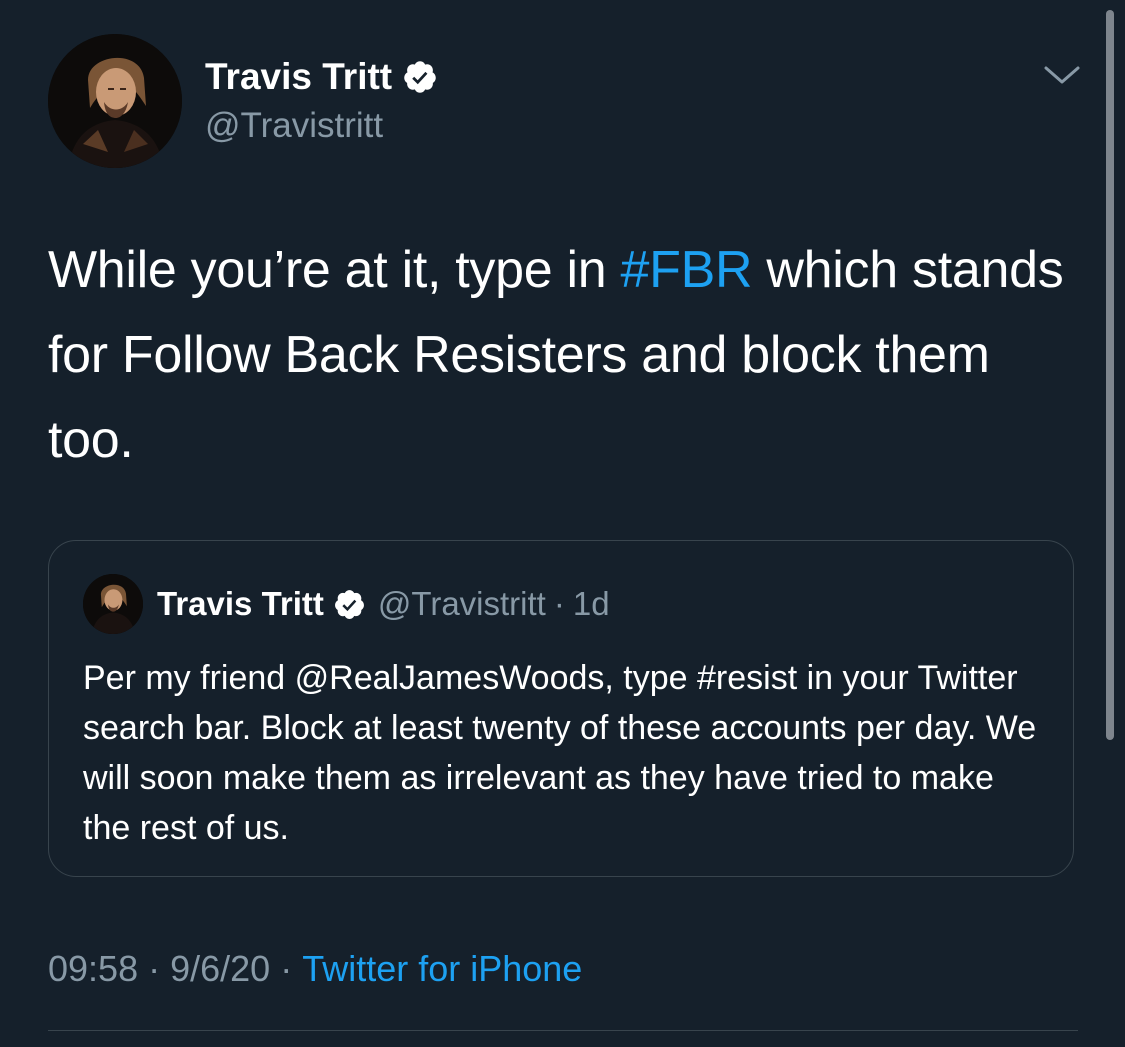 This screenshot has height=1047, width=1125. What do you see at coordinates (334, 270) in the screenshot?
I see `tweet-text-before: While you’re at it, type in` at bounding box center [334, 270].